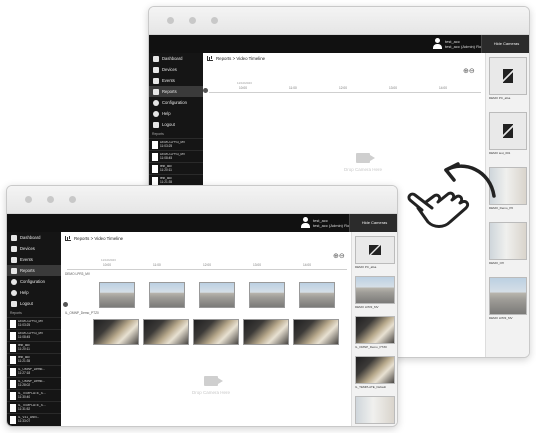  What do you see at coordinates (14, 292) in the screenshot?
I see `help-icon` at bounding box center [14, 292].